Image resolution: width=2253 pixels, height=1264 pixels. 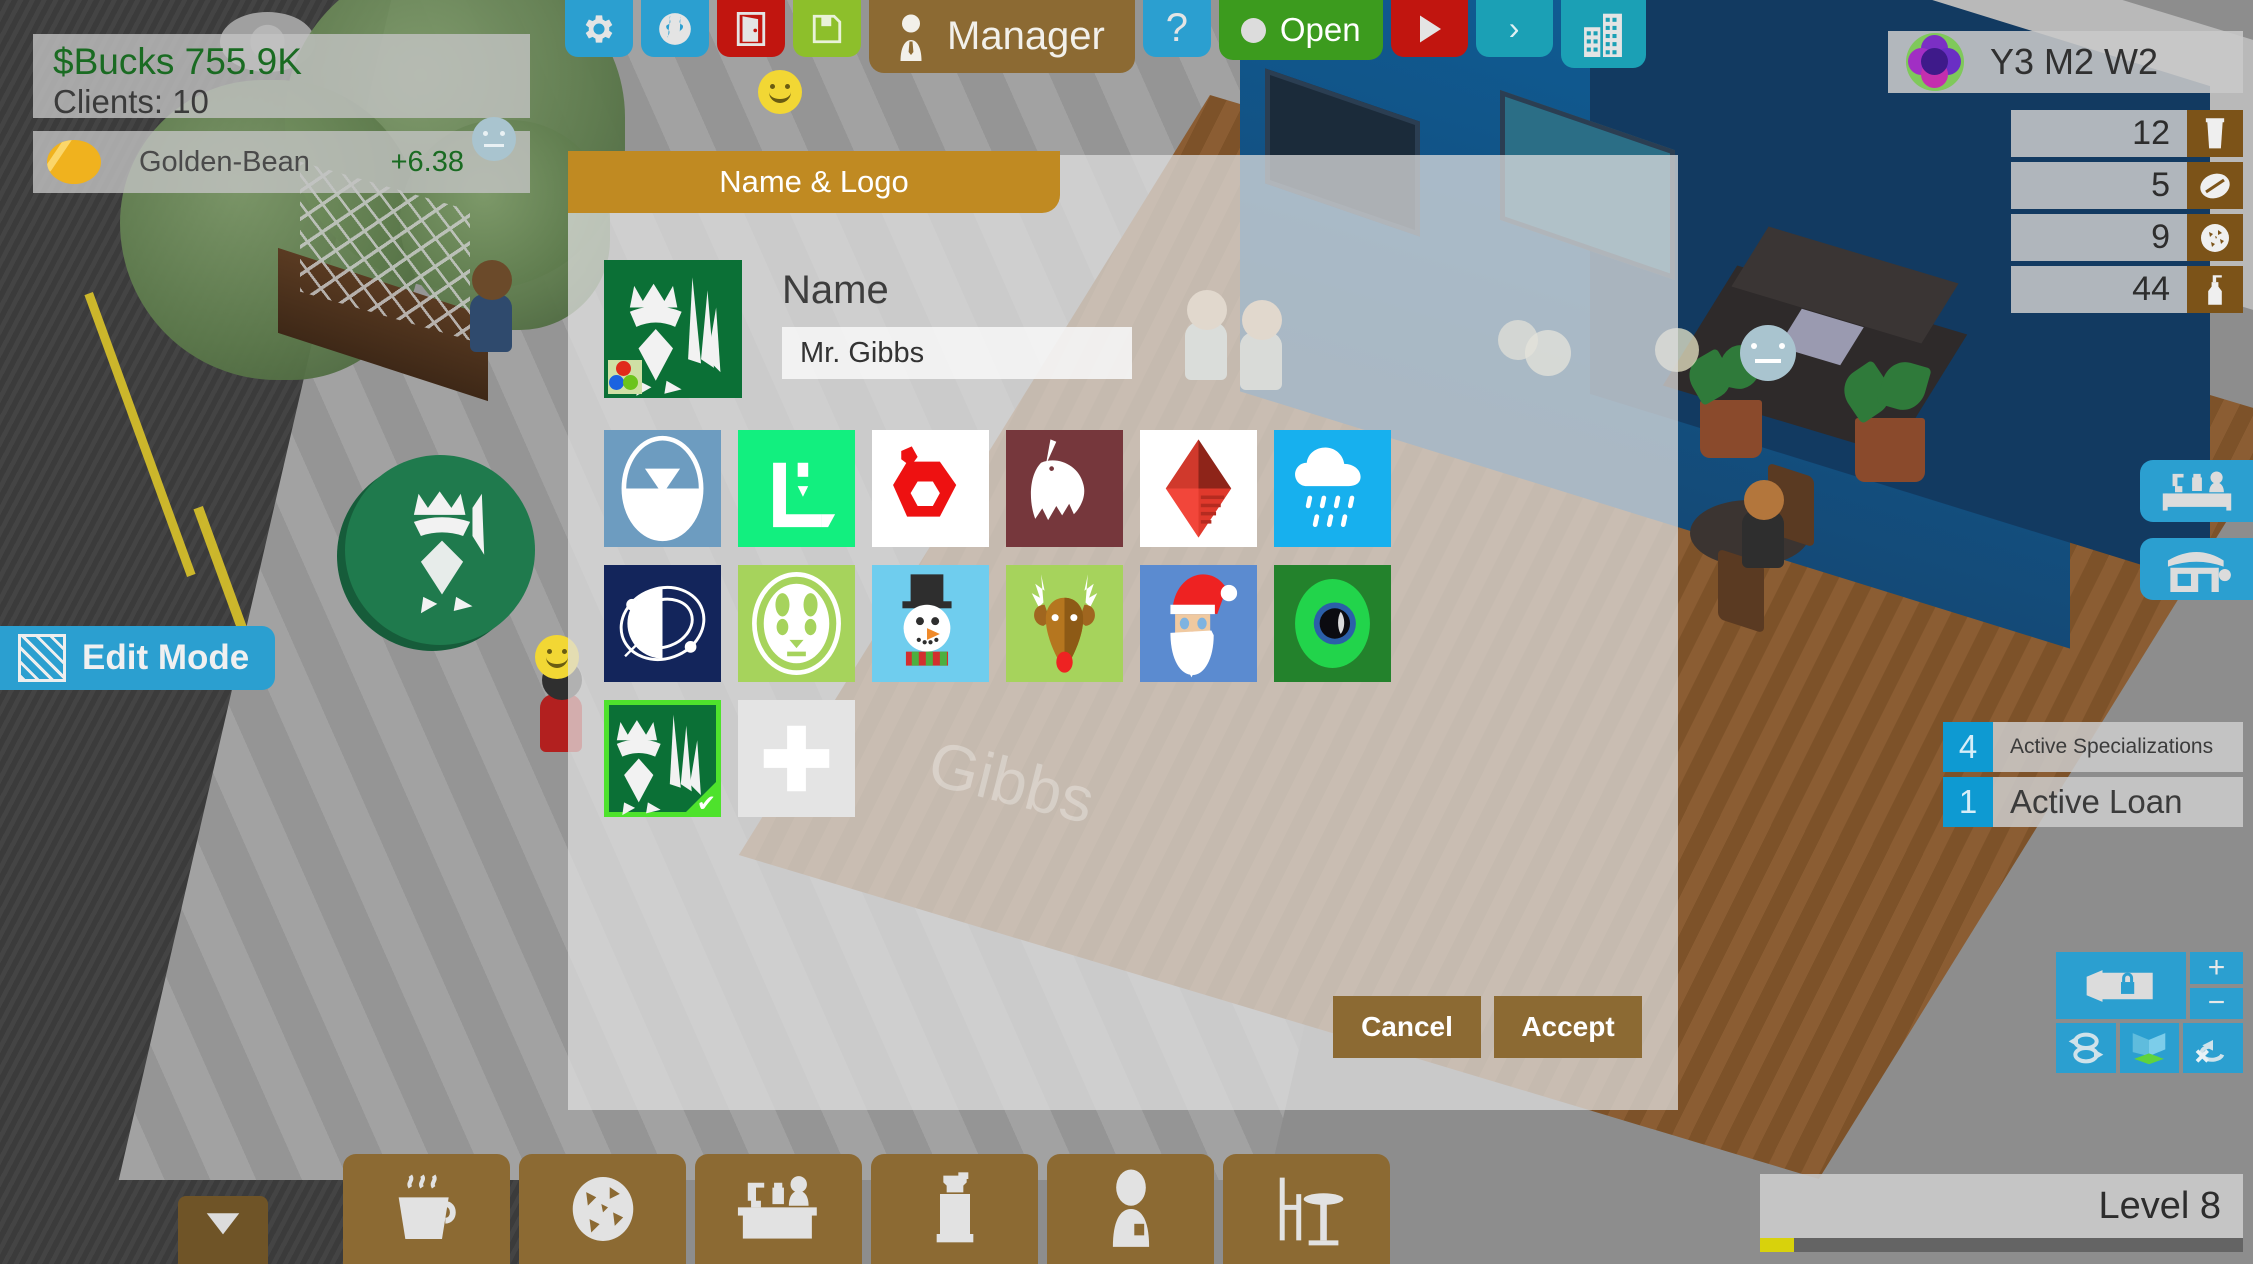 I want to click on pill-down-arrow-icon, so click(x=662, y=488).